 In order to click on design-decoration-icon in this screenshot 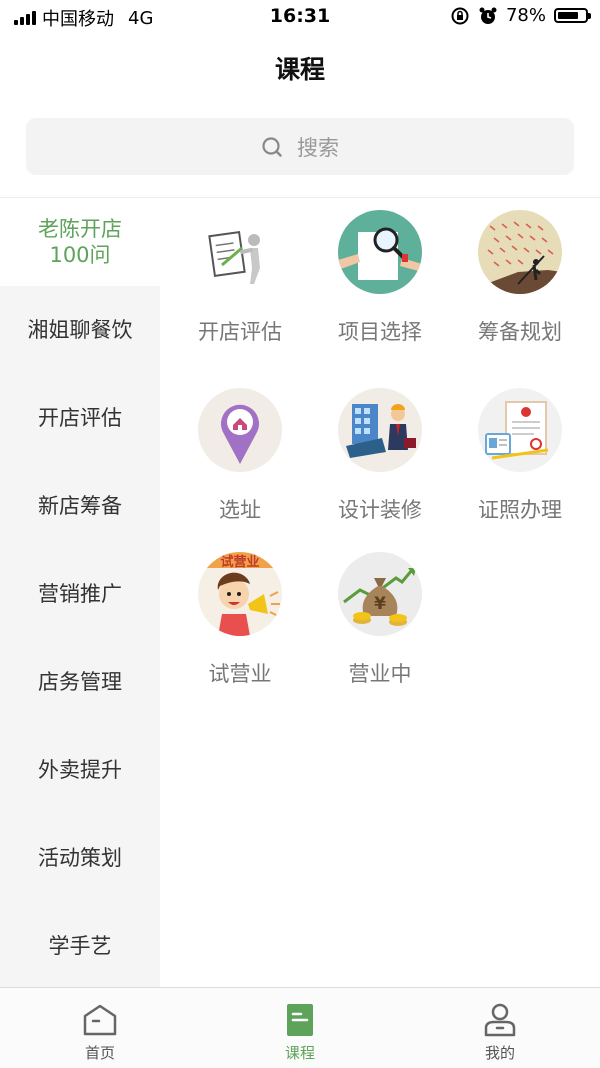, I will do `click(380, 430)`.